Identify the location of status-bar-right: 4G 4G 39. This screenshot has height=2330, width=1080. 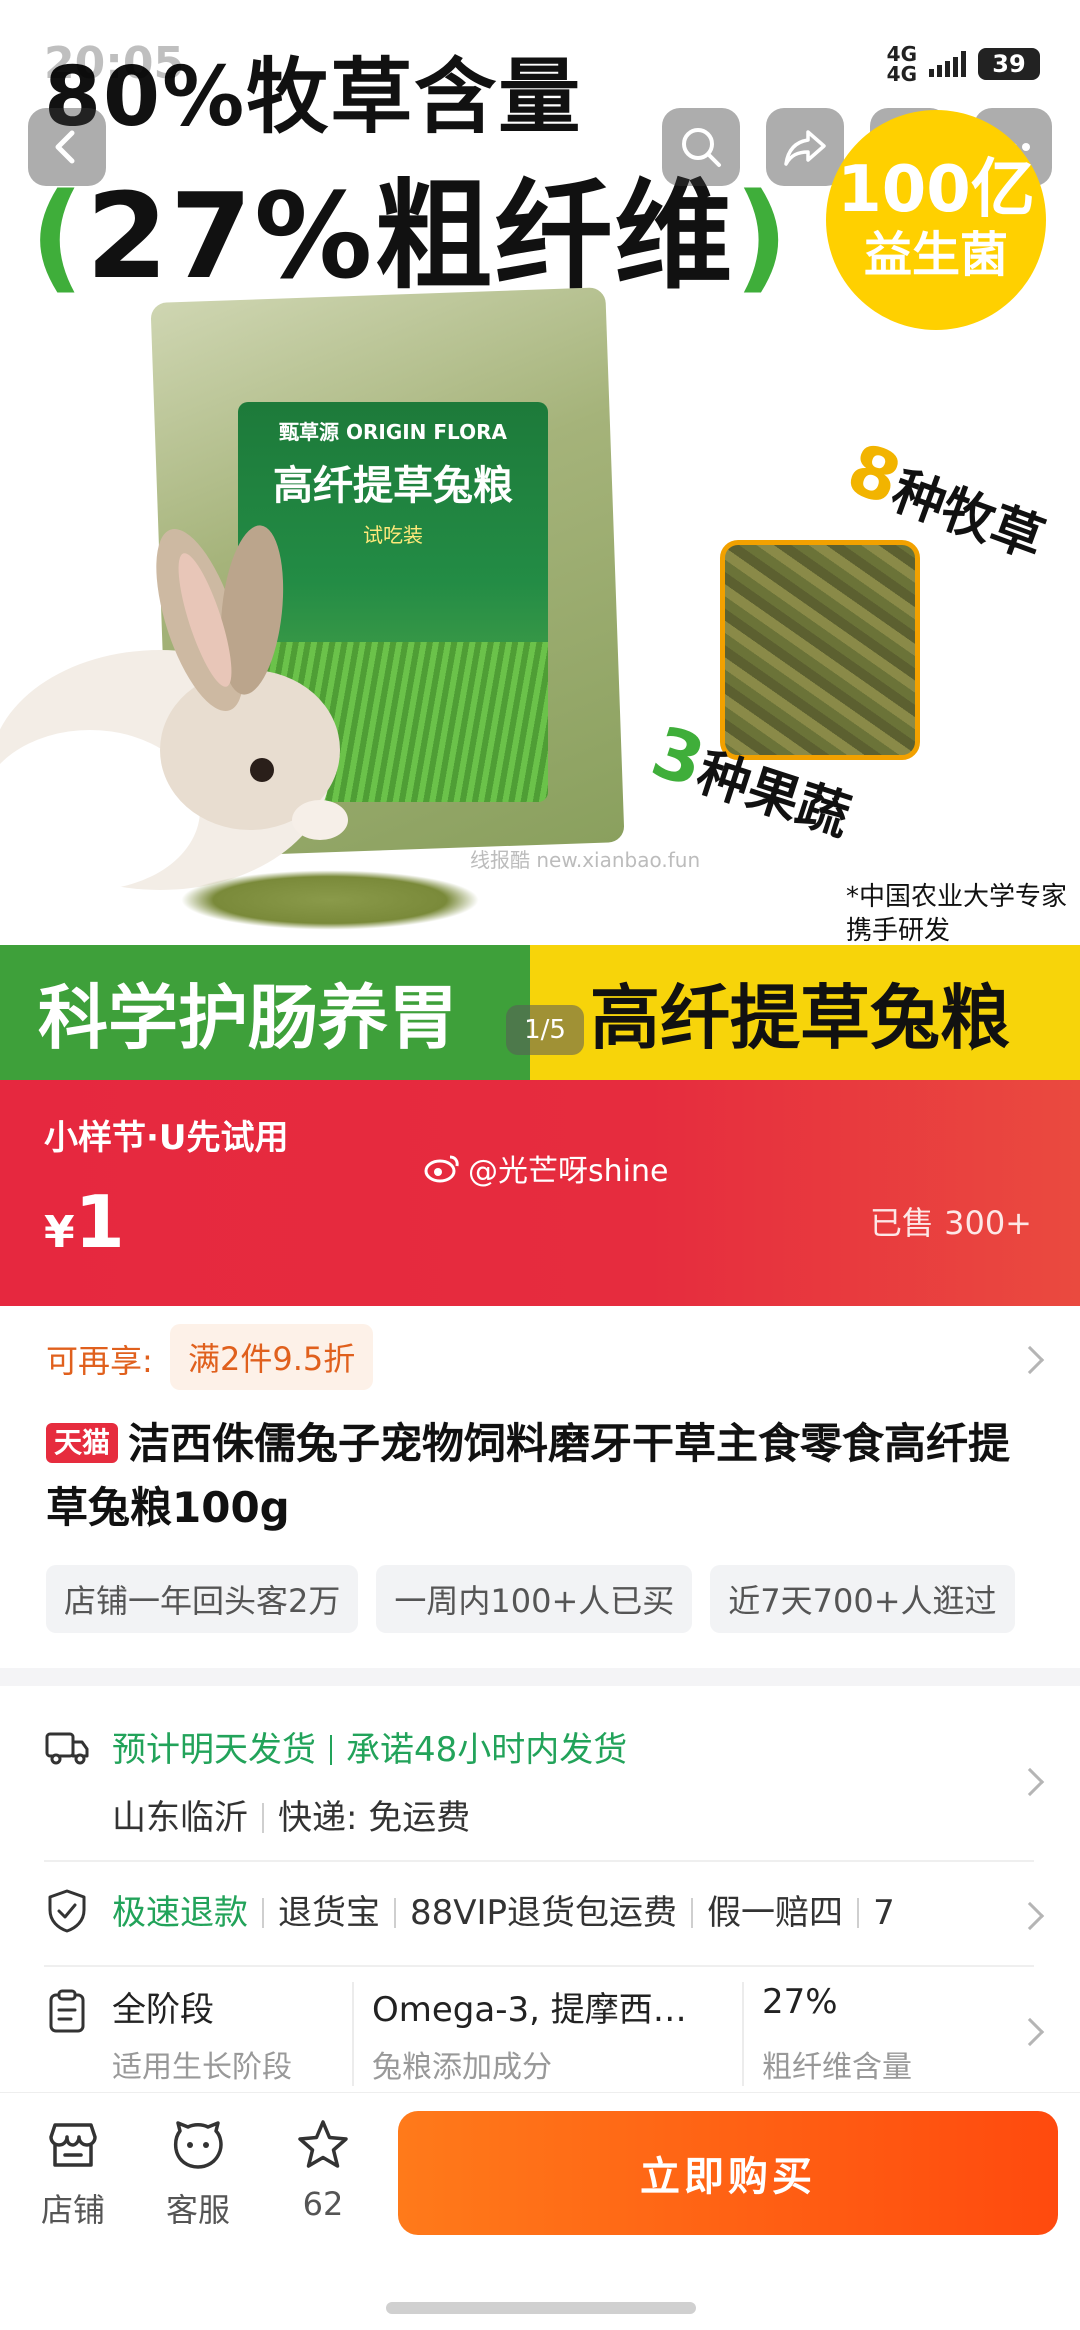
(963, 64).